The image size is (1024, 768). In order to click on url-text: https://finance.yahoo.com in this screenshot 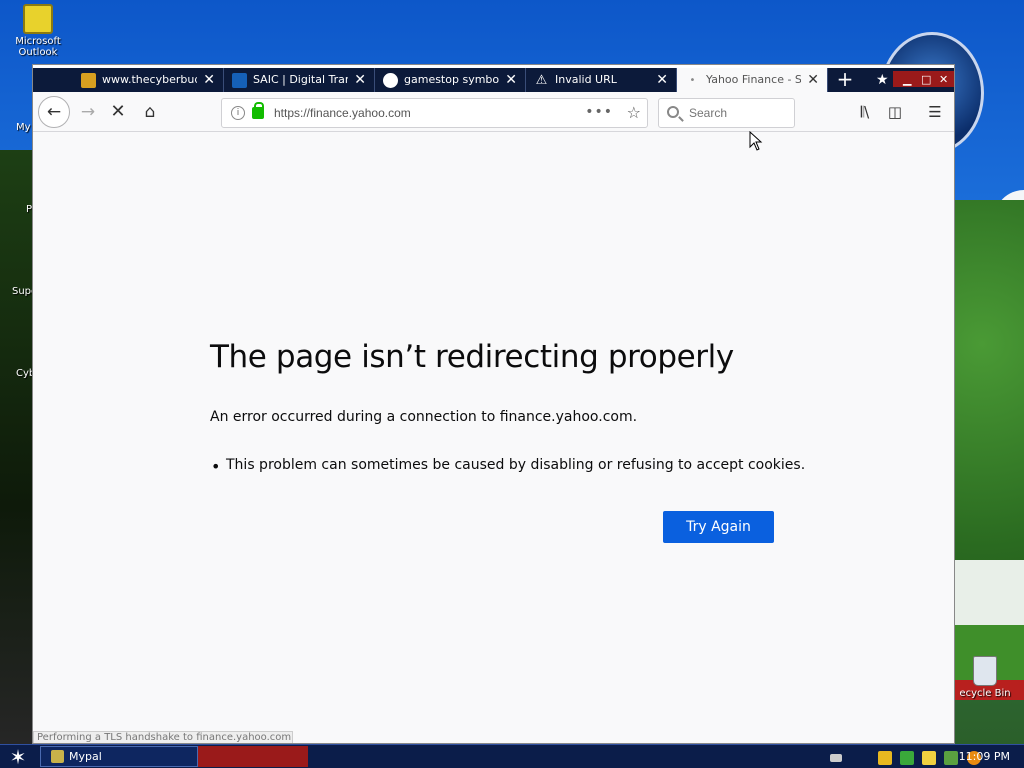, I will do `click(342, 113)`.